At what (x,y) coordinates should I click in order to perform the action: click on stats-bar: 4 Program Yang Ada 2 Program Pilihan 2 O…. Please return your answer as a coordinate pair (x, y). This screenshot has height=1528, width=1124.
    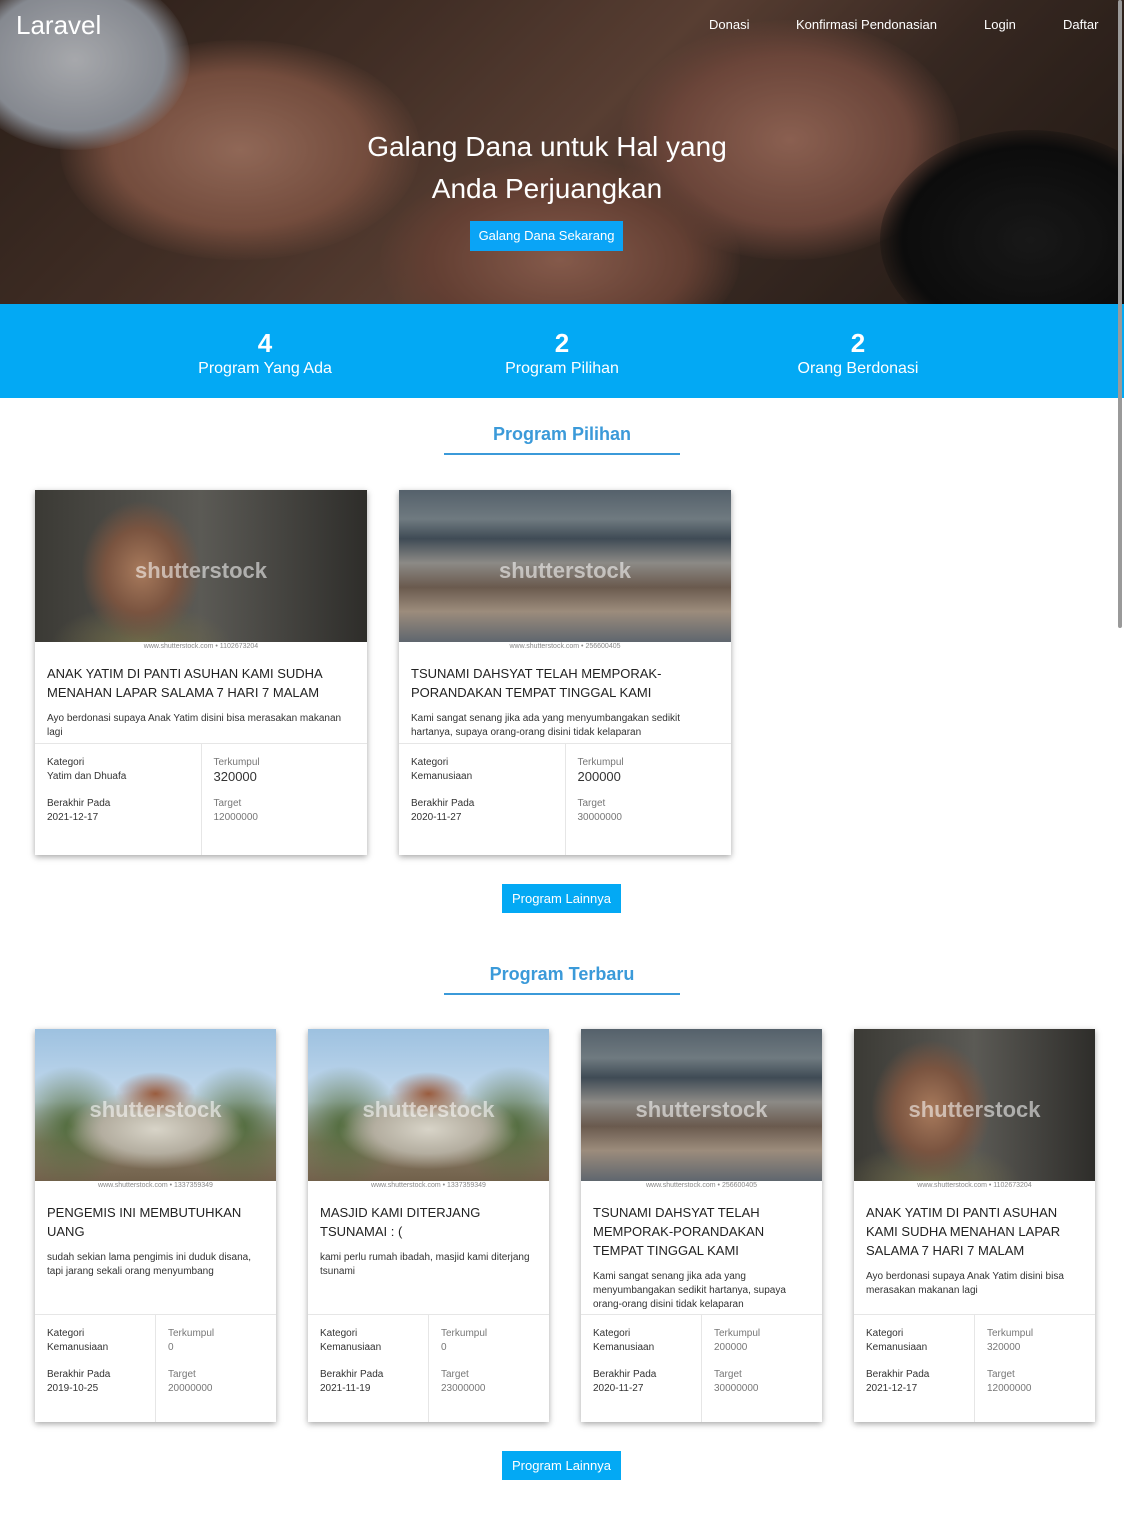
    Looking at the image, I should click on (562, 351).